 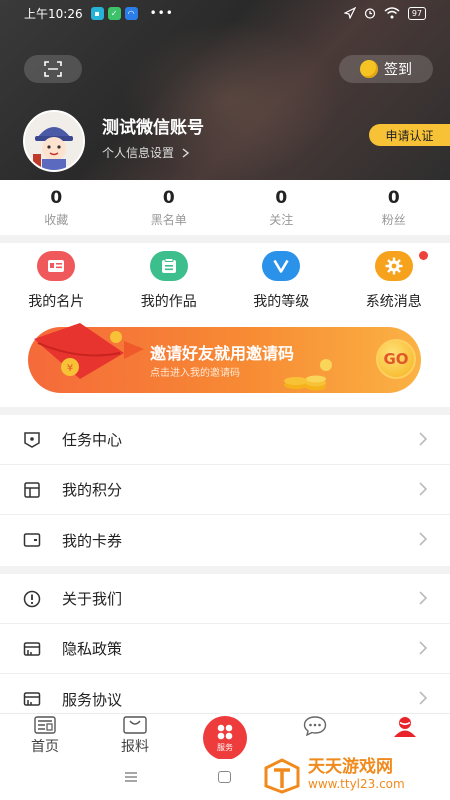 I want to click on coin-icon, so click(x=369, y=69).